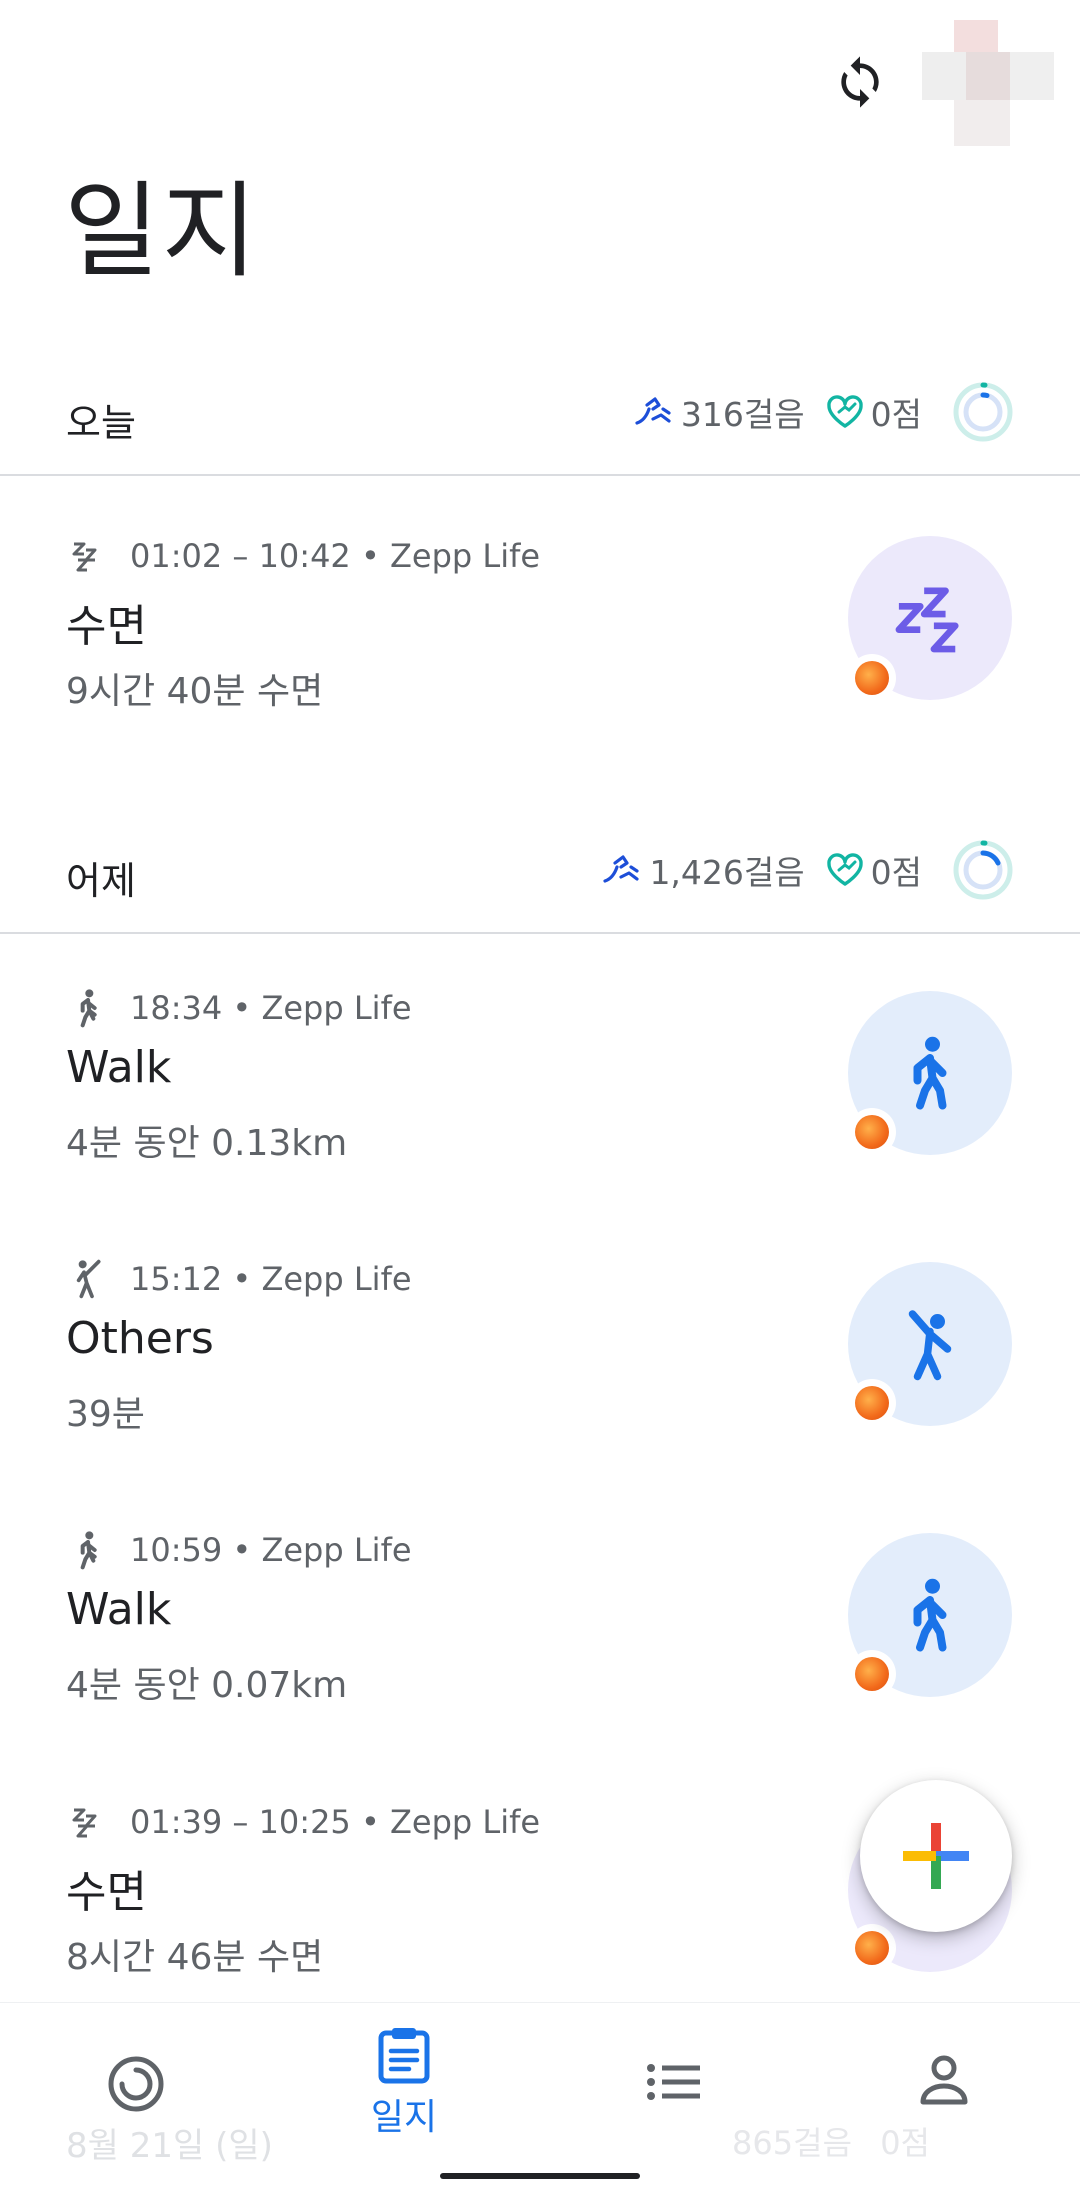 This screenshot has height=2199, width=1080. What do you see at coordinates (673, 2082) in the screenshot?
I see `browse-list-icon` at bounding box center [673, 2082].